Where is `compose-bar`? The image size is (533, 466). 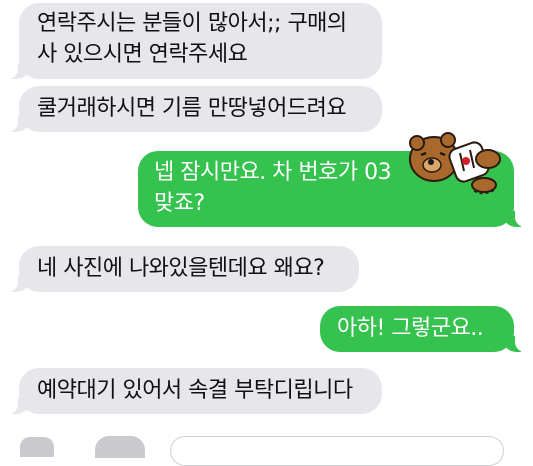 compose-bar is located at coordinates (266, 448).